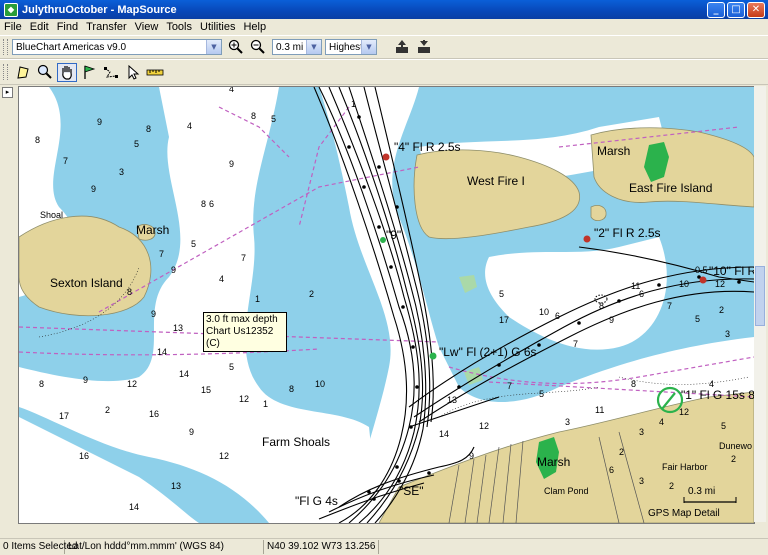 Image resolution: width=768 pixels, height=555 pixels. I want to click on status-cursor-position: N40 39.102 W73 13.256, so click(322, 547).